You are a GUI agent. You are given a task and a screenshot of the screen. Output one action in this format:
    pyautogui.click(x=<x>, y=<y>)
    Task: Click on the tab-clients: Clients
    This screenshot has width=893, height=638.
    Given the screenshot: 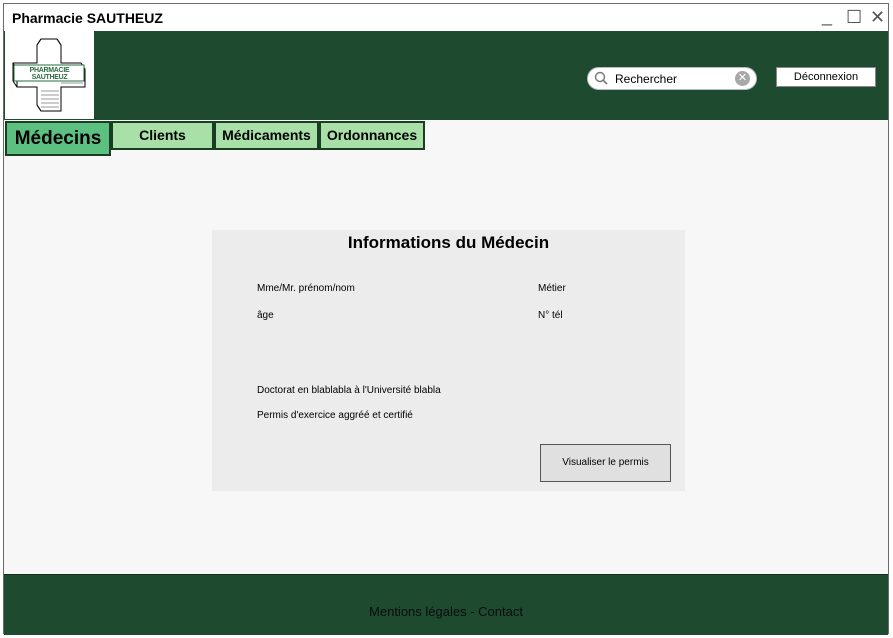 What is the action you would take?
    pyautogui.click(x=162, y=135)
    